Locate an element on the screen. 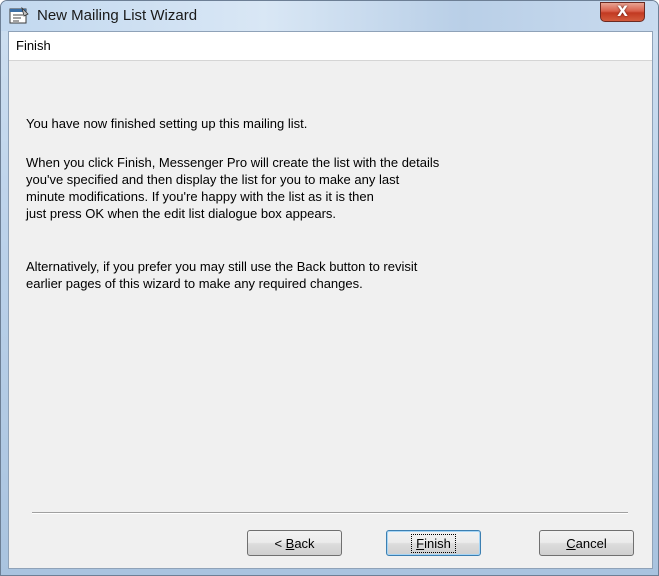  back-button: < Back is located at coordinates (294, 543).